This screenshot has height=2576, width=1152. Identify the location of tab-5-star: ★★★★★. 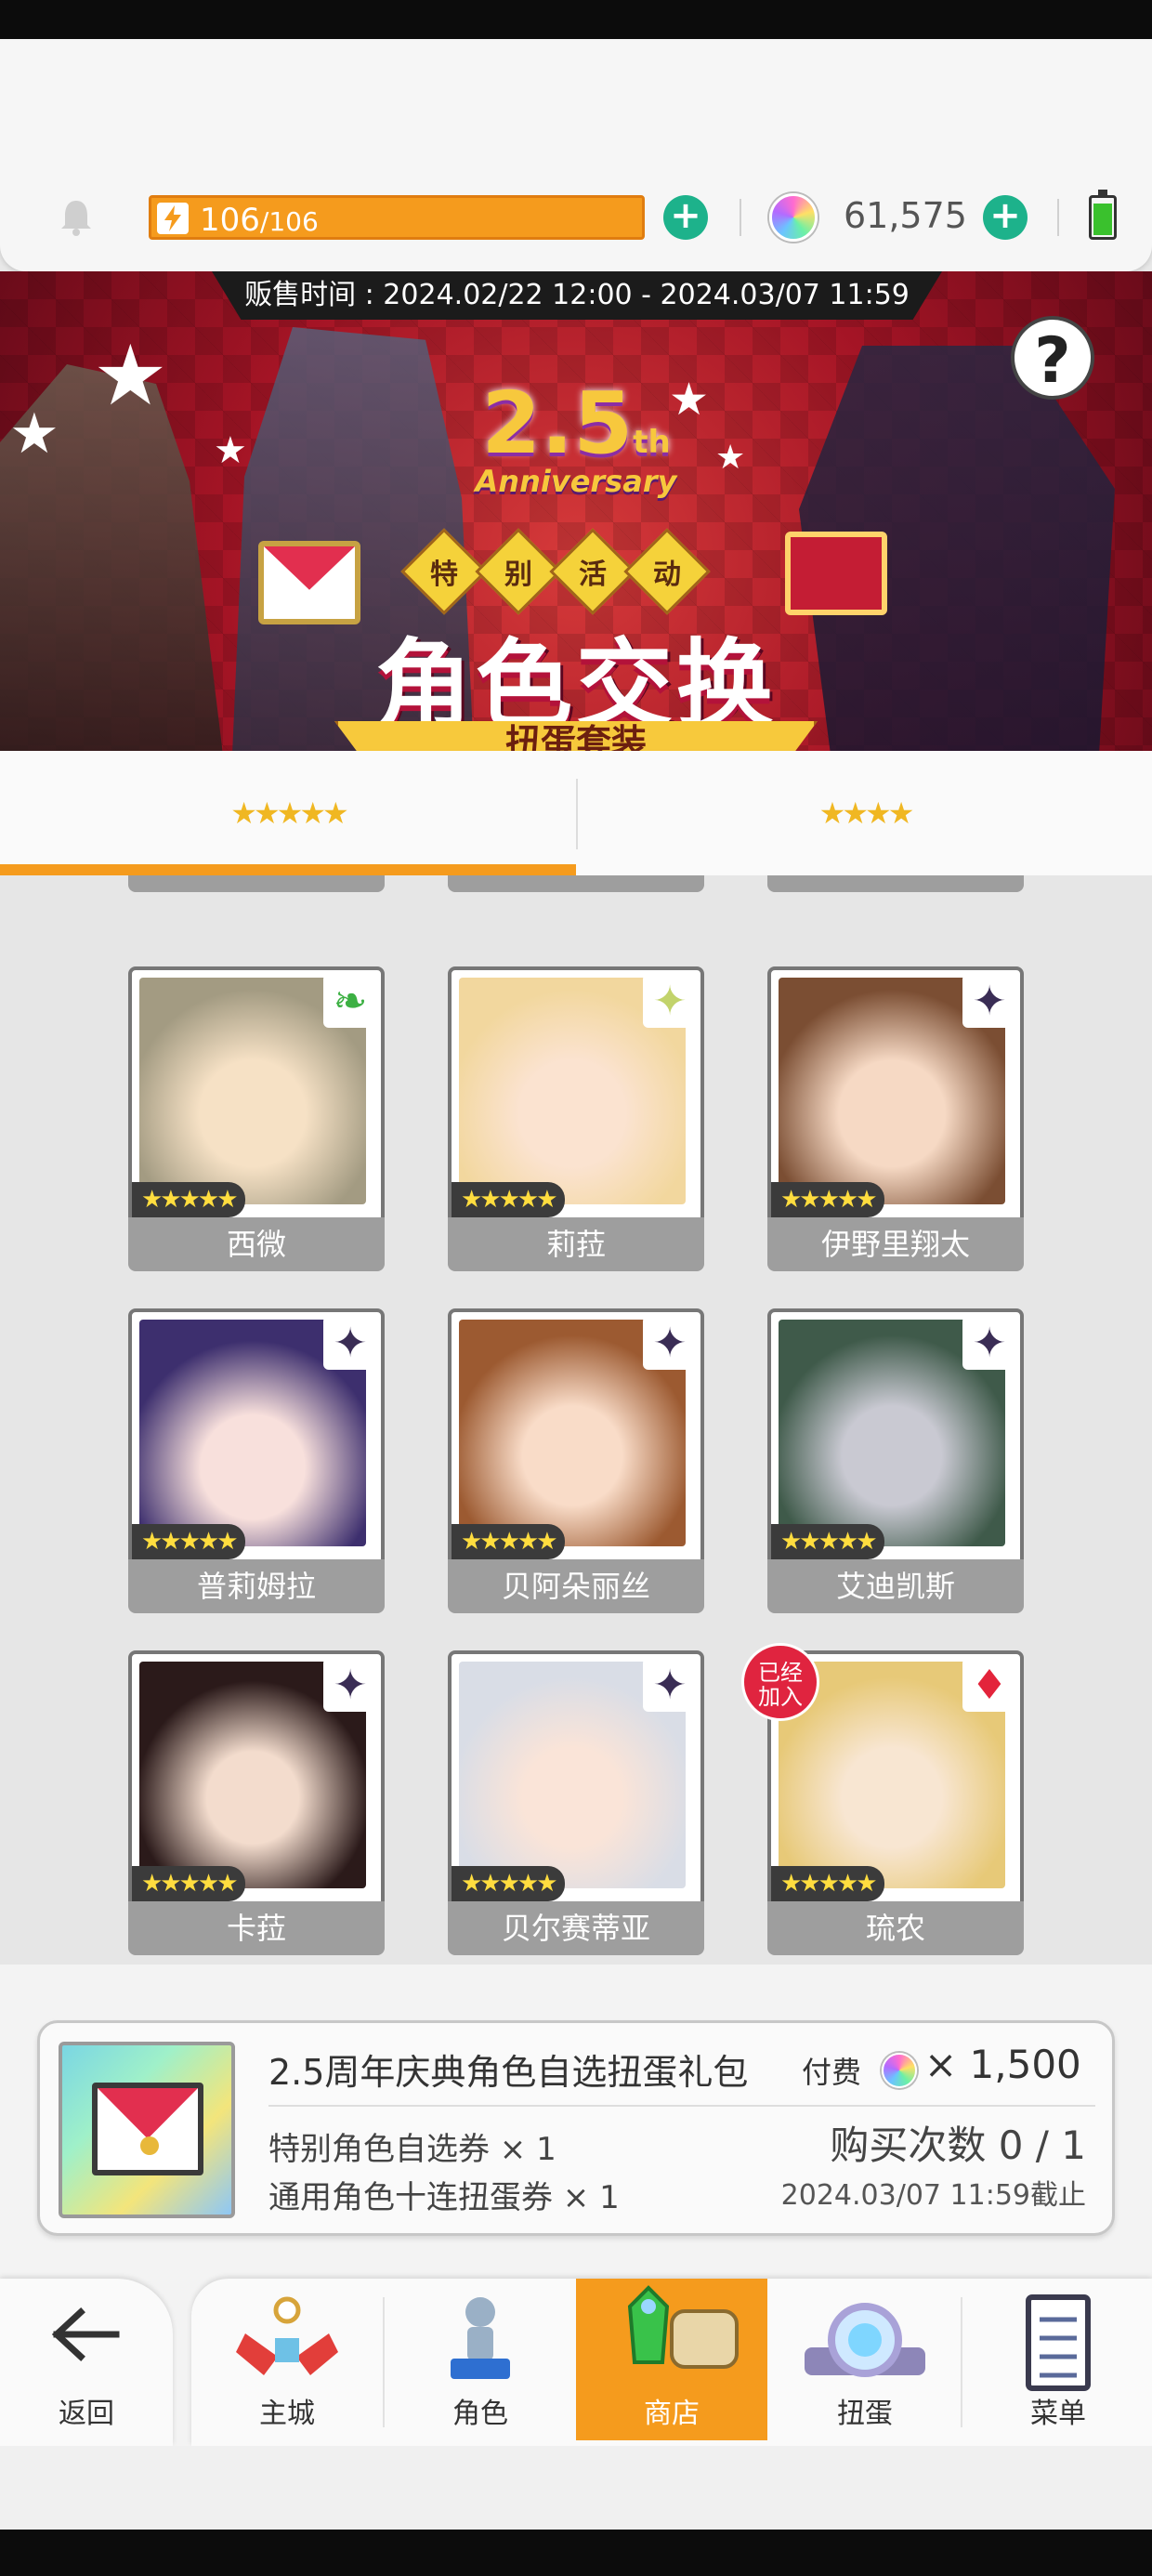
(288, 813).